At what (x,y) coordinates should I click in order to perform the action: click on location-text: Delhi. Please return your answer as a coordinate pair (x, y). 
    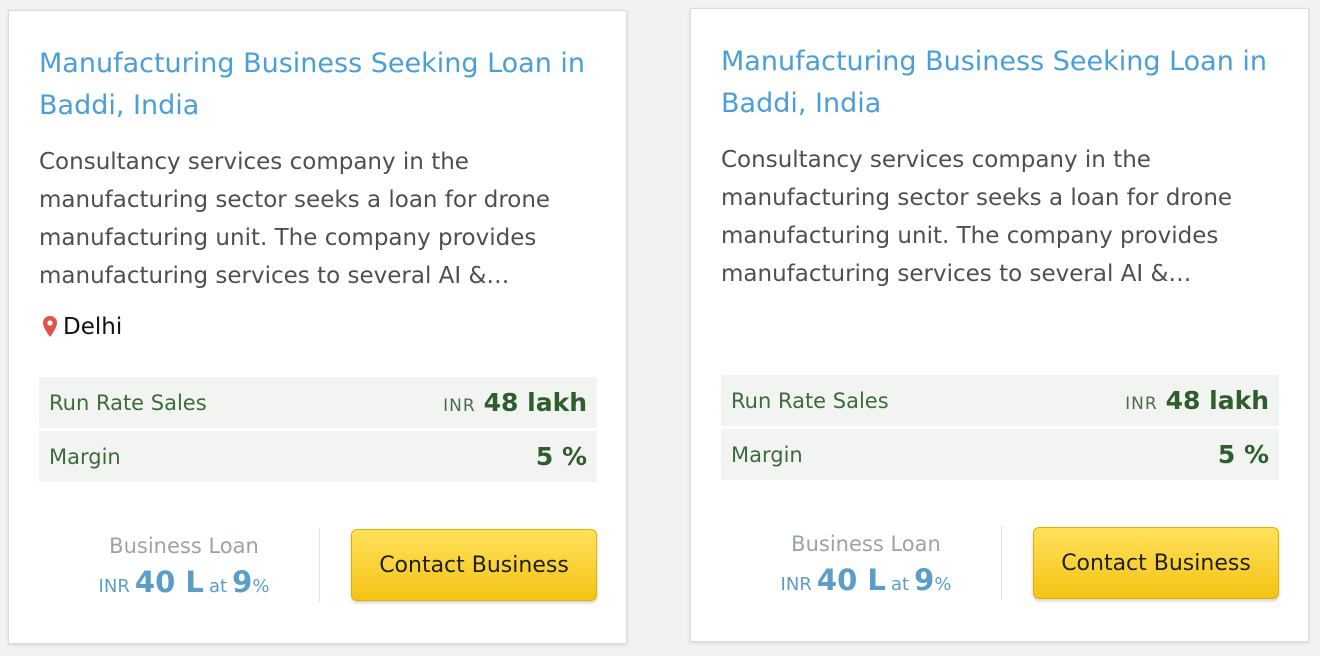
    Looking at the image, I should click on (93, 327).